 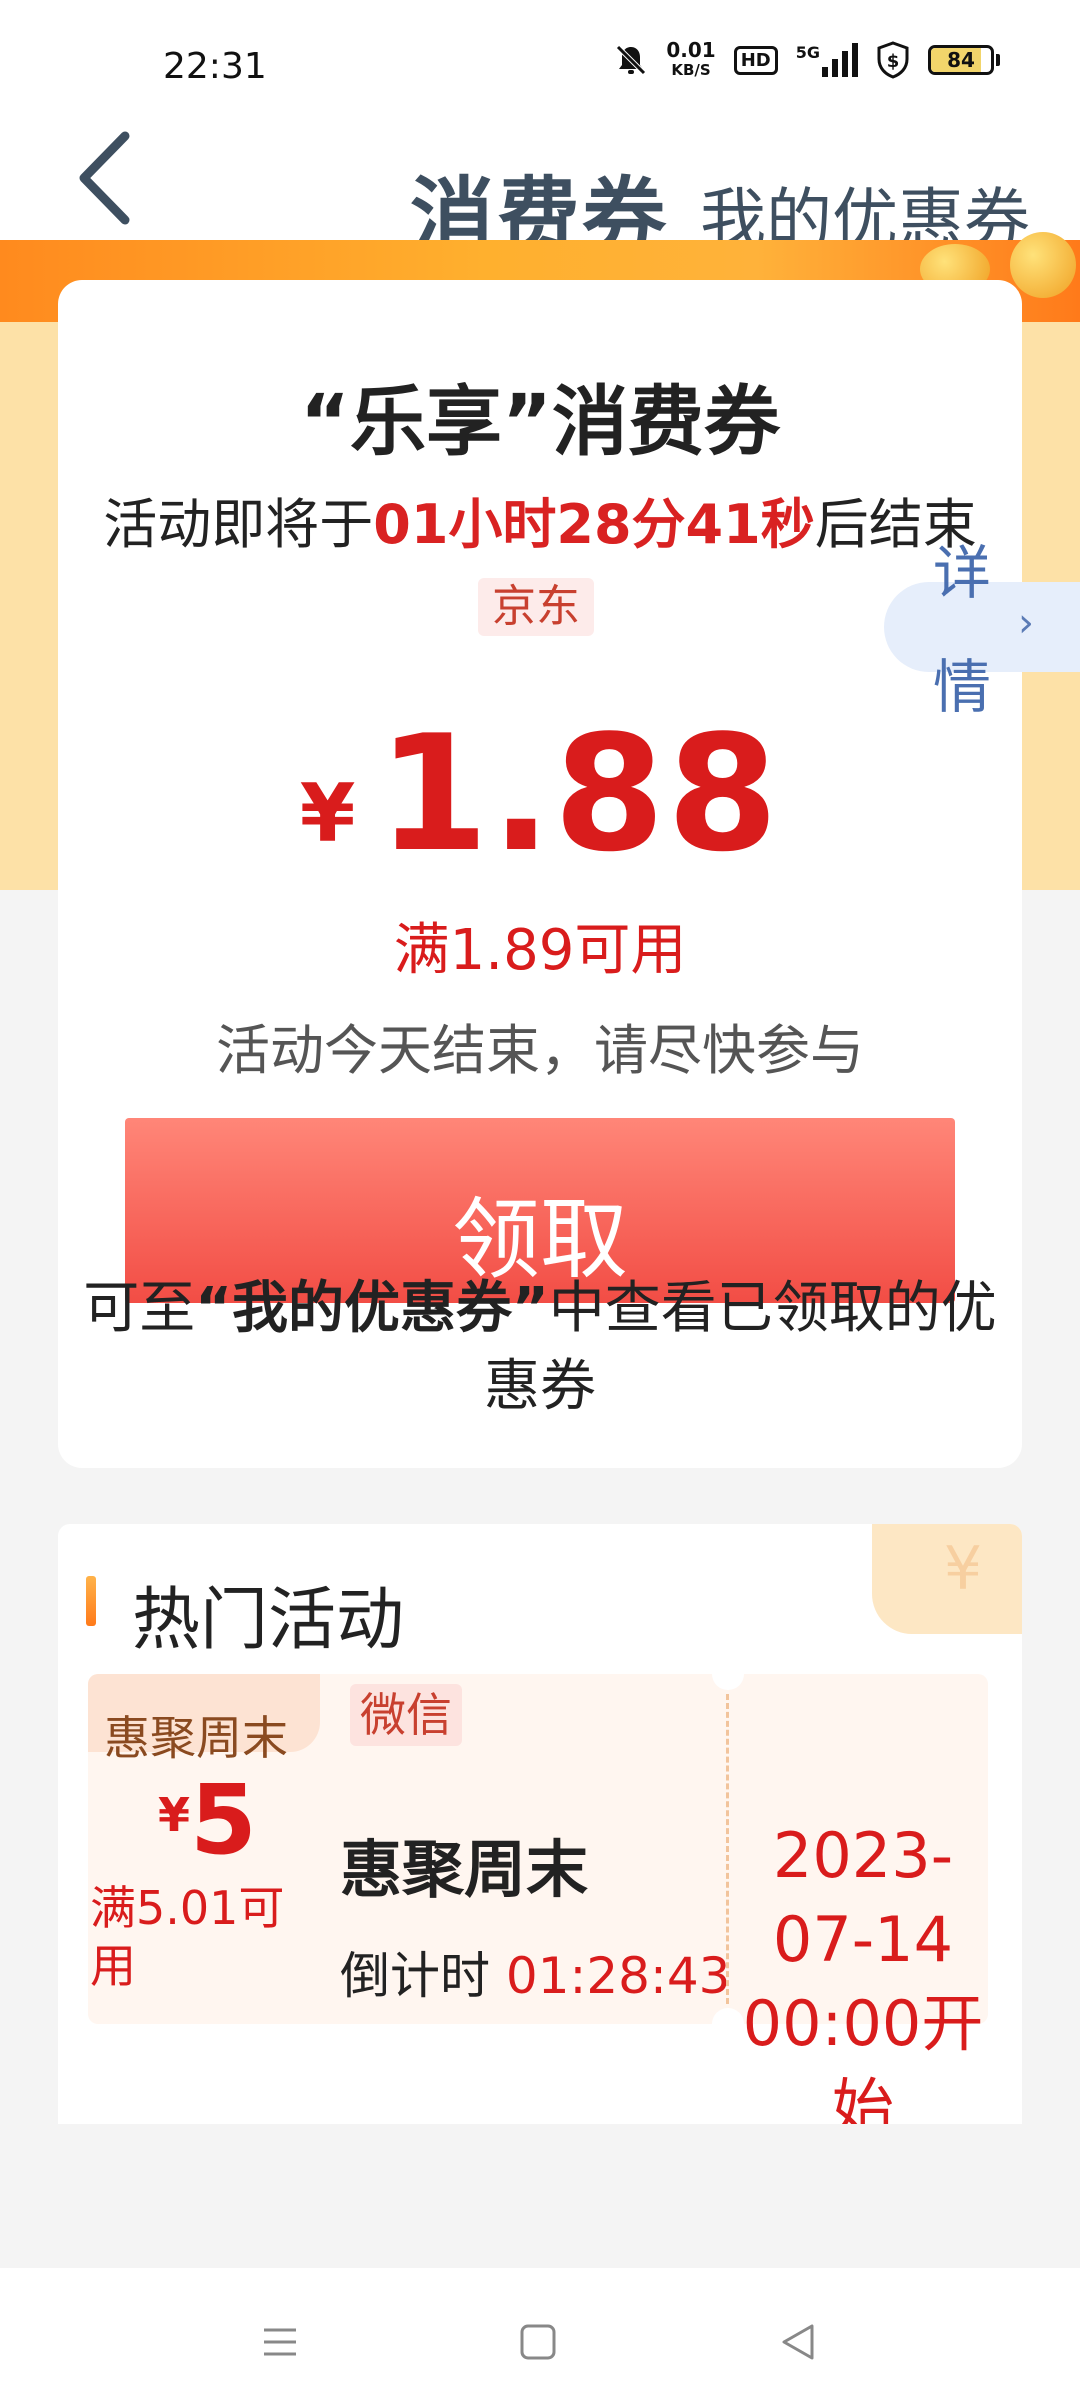 I want to click on net-speed: 0.01 KB/S, so click(x=690, y=60).